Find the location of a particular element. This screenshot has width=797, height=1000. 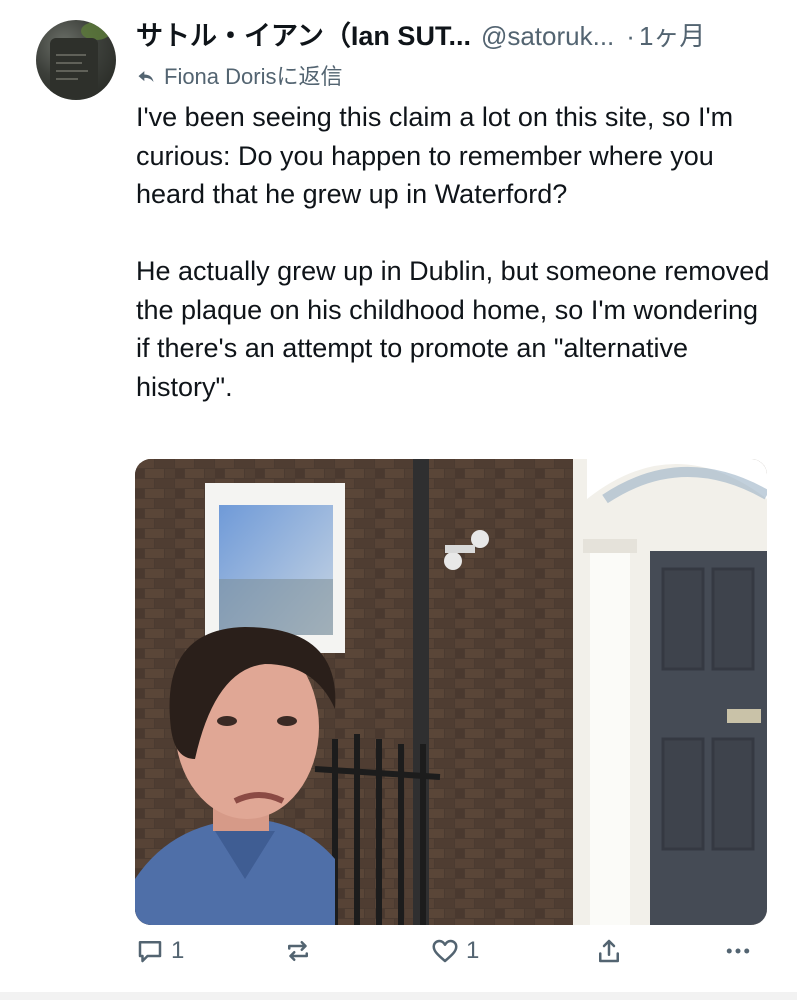

reply-icon is located at coordinates (150, 952).